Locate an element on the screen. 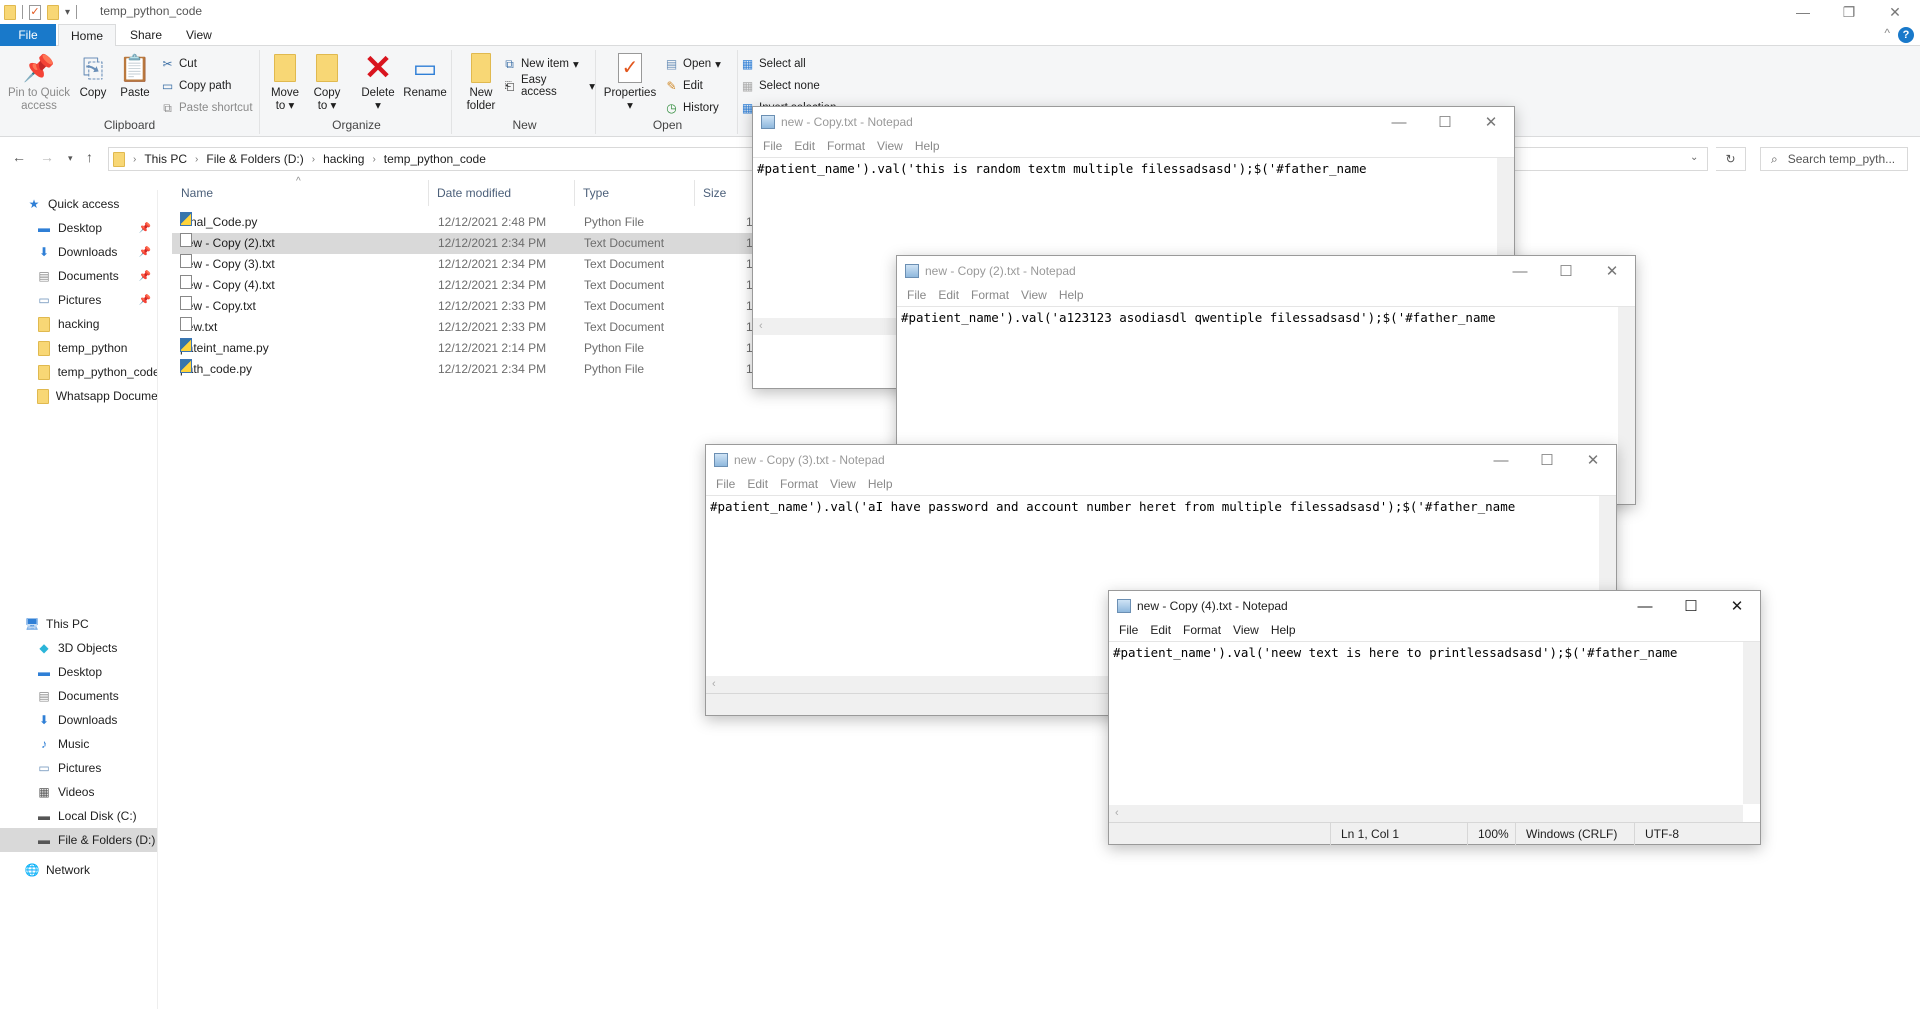 Image resolution: width=1920 pixels, height=1009 pixels. vertical-scrollbar is located at coordinates (1751, 723).